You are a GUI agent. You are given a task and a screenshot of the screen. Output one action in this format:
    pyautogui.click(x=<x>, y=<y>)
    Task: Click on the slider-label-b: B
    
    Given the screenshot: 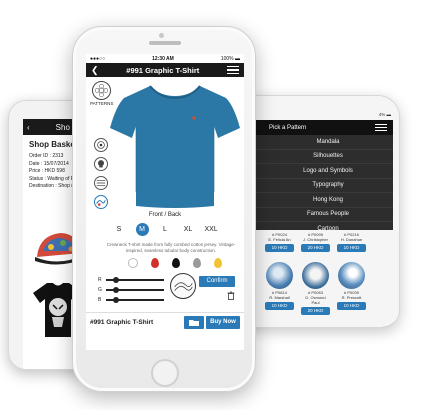 What is the action you would take?
    pyautogui.click(x=100, y=300)
    